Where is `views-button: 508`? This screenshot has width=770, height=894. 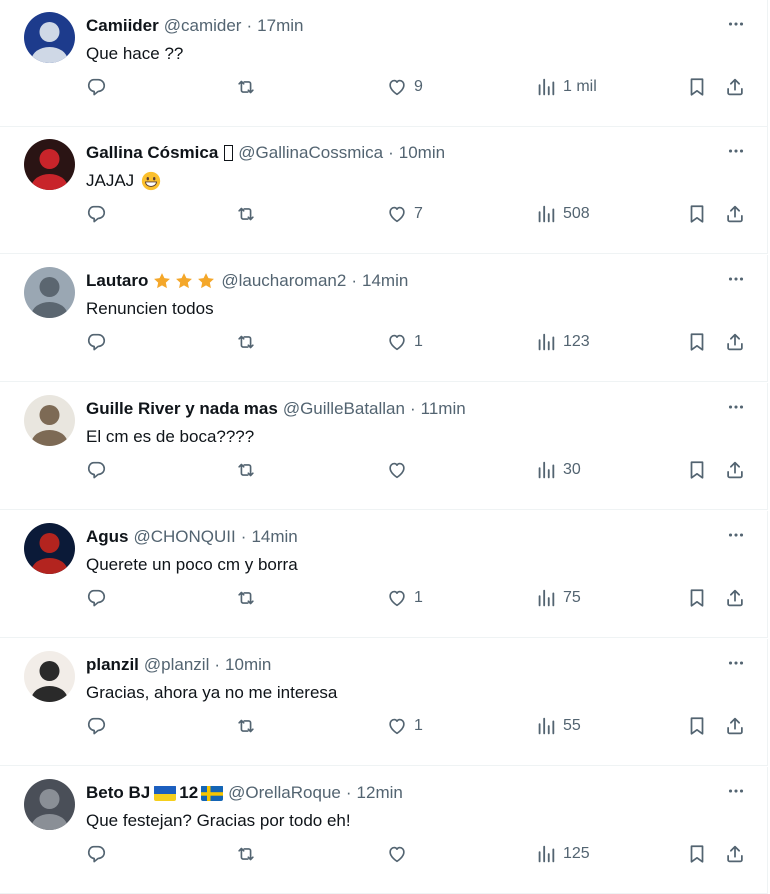 views-button: 508 is located at coordinates (562, 214).